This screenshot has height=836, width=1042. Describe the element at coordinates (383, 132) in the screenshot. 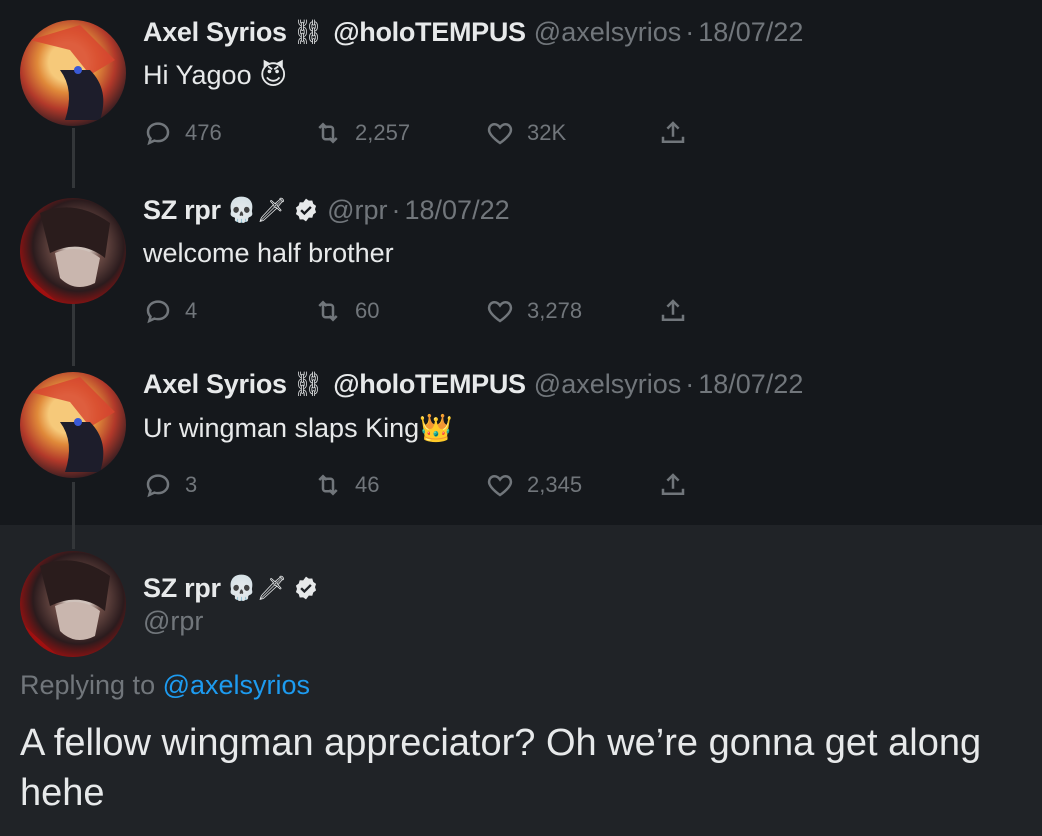

I see `retweet-count: 2,257` at that location.